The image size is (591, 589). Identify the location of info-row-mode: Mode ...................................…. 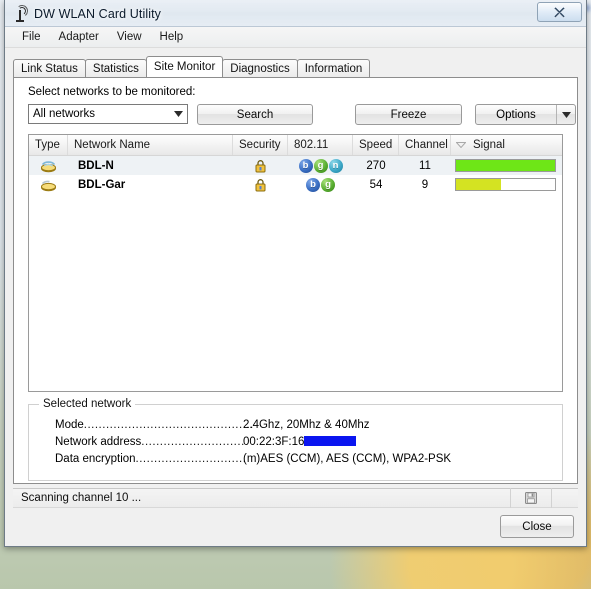
(301, 425).